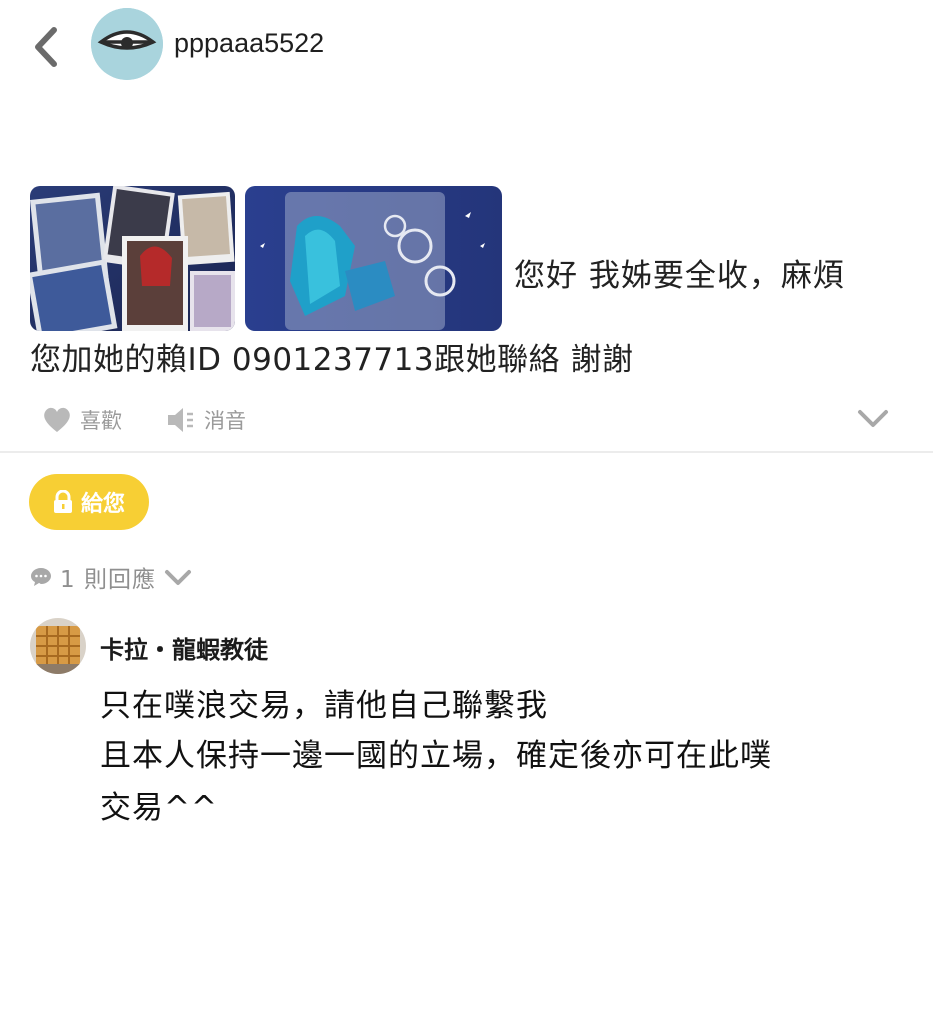 The height and width of the screenshot is (1024, 933). Describe the element at coordinates (466, 452) in the screenshot. I see `divider` at that location.